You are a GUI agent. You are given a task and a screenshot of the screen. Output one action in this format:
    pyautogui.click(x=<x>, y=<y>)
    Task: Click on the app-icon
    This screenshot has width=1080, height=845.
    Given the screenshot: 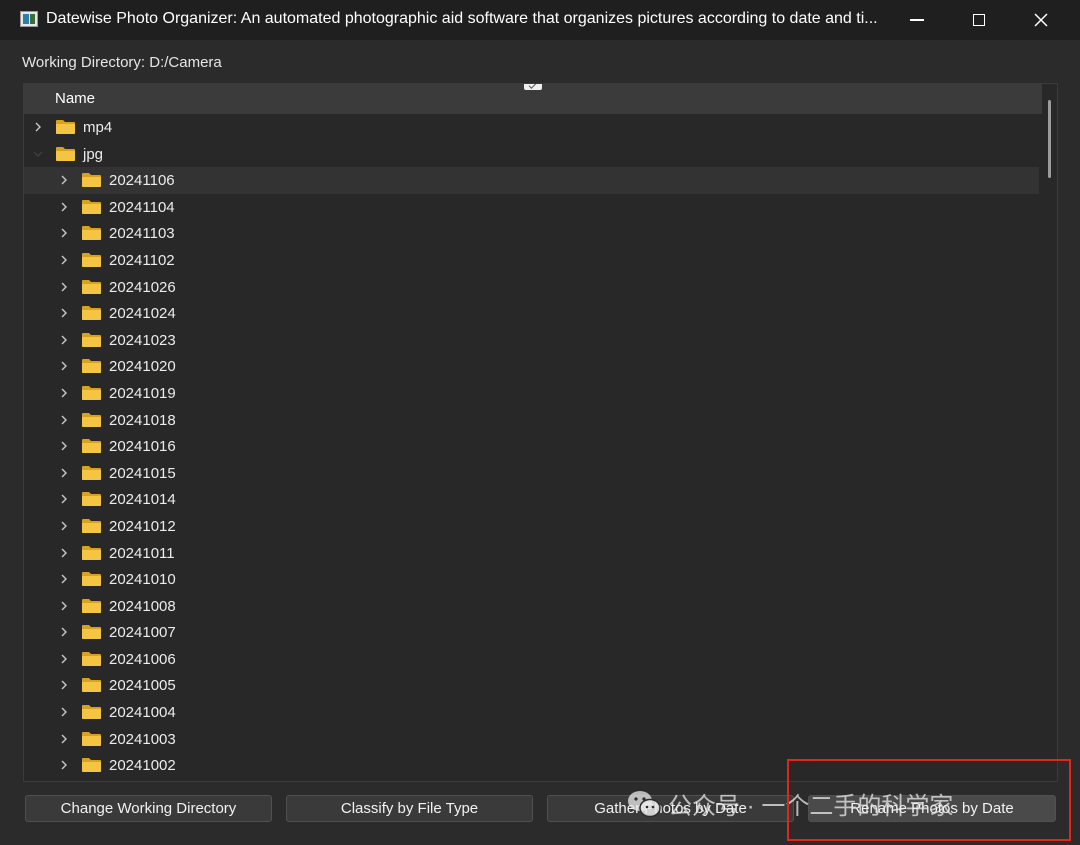 What is the action you would take?
    pyautogui.click(x=29, y=19)
    